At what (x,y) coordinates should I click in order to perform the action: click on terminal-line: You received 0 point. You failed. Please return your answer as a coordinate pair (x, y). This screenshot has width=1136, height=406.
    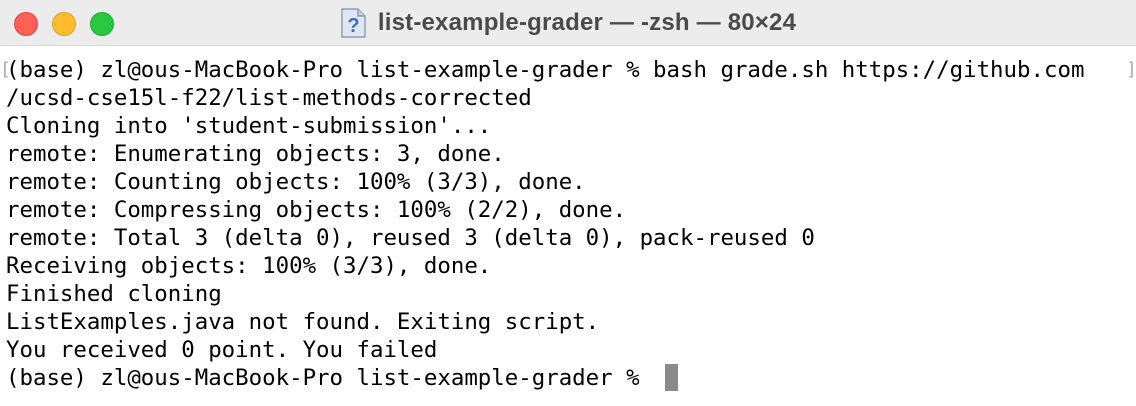
    Looking at the image, I should click on (222, 350).